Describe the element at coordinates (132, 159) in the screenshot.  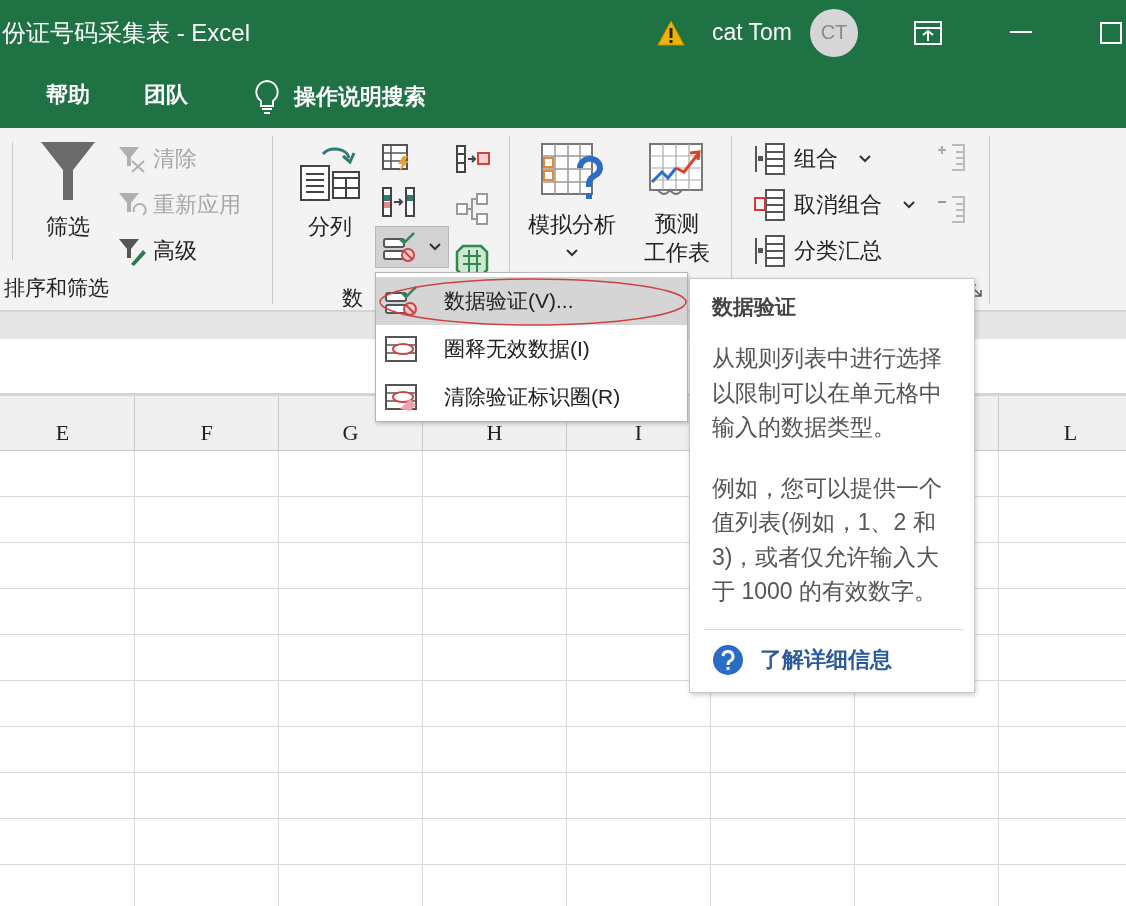
I see `clear-filter-icon` at that location.